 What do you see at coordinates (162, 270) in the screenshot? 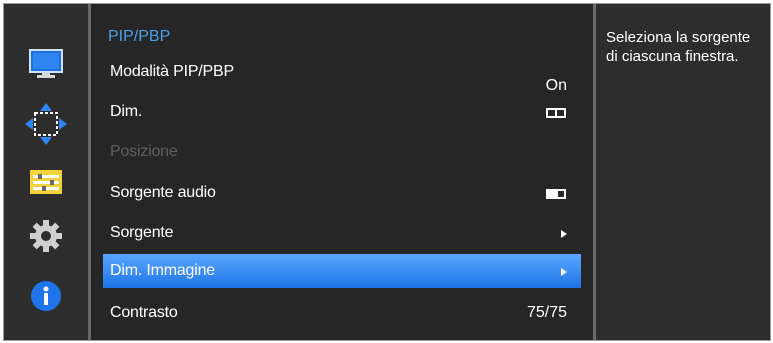
I see `menu-item-label: Dim. Immagine` at bounding box center [162, 270].